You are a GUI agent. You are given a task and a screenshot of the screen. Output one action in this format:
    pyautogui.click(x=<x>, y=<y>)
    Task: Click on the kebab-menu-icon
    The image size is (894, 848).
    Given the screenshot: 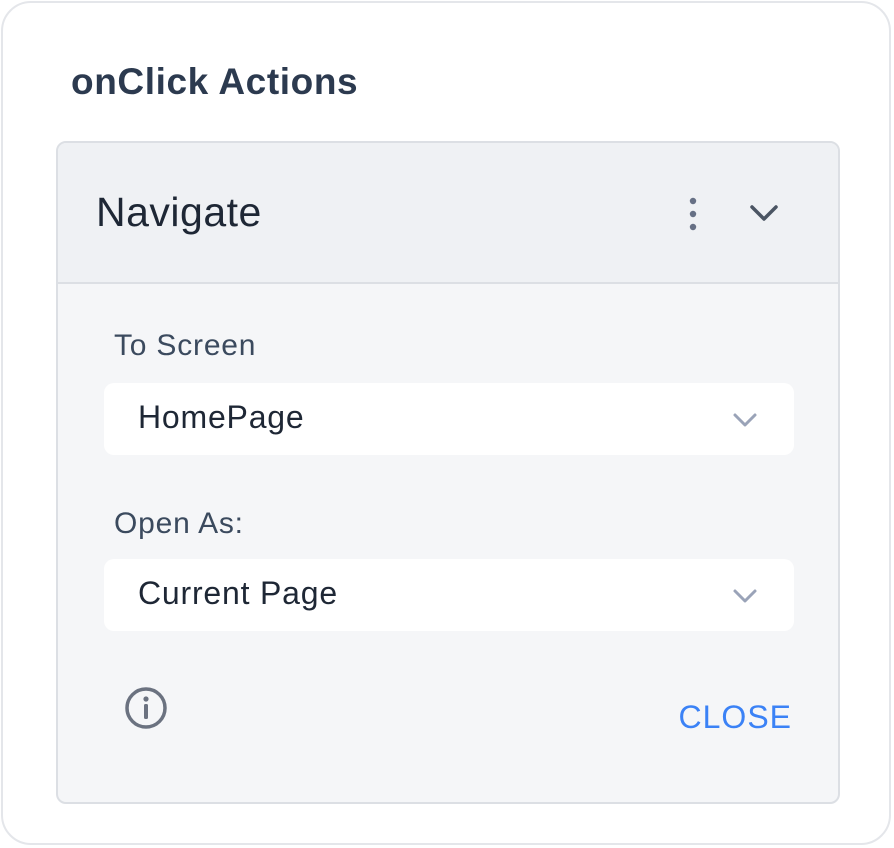 What is the action you would take?
    pyautogui.click(x=693, y=213)
    